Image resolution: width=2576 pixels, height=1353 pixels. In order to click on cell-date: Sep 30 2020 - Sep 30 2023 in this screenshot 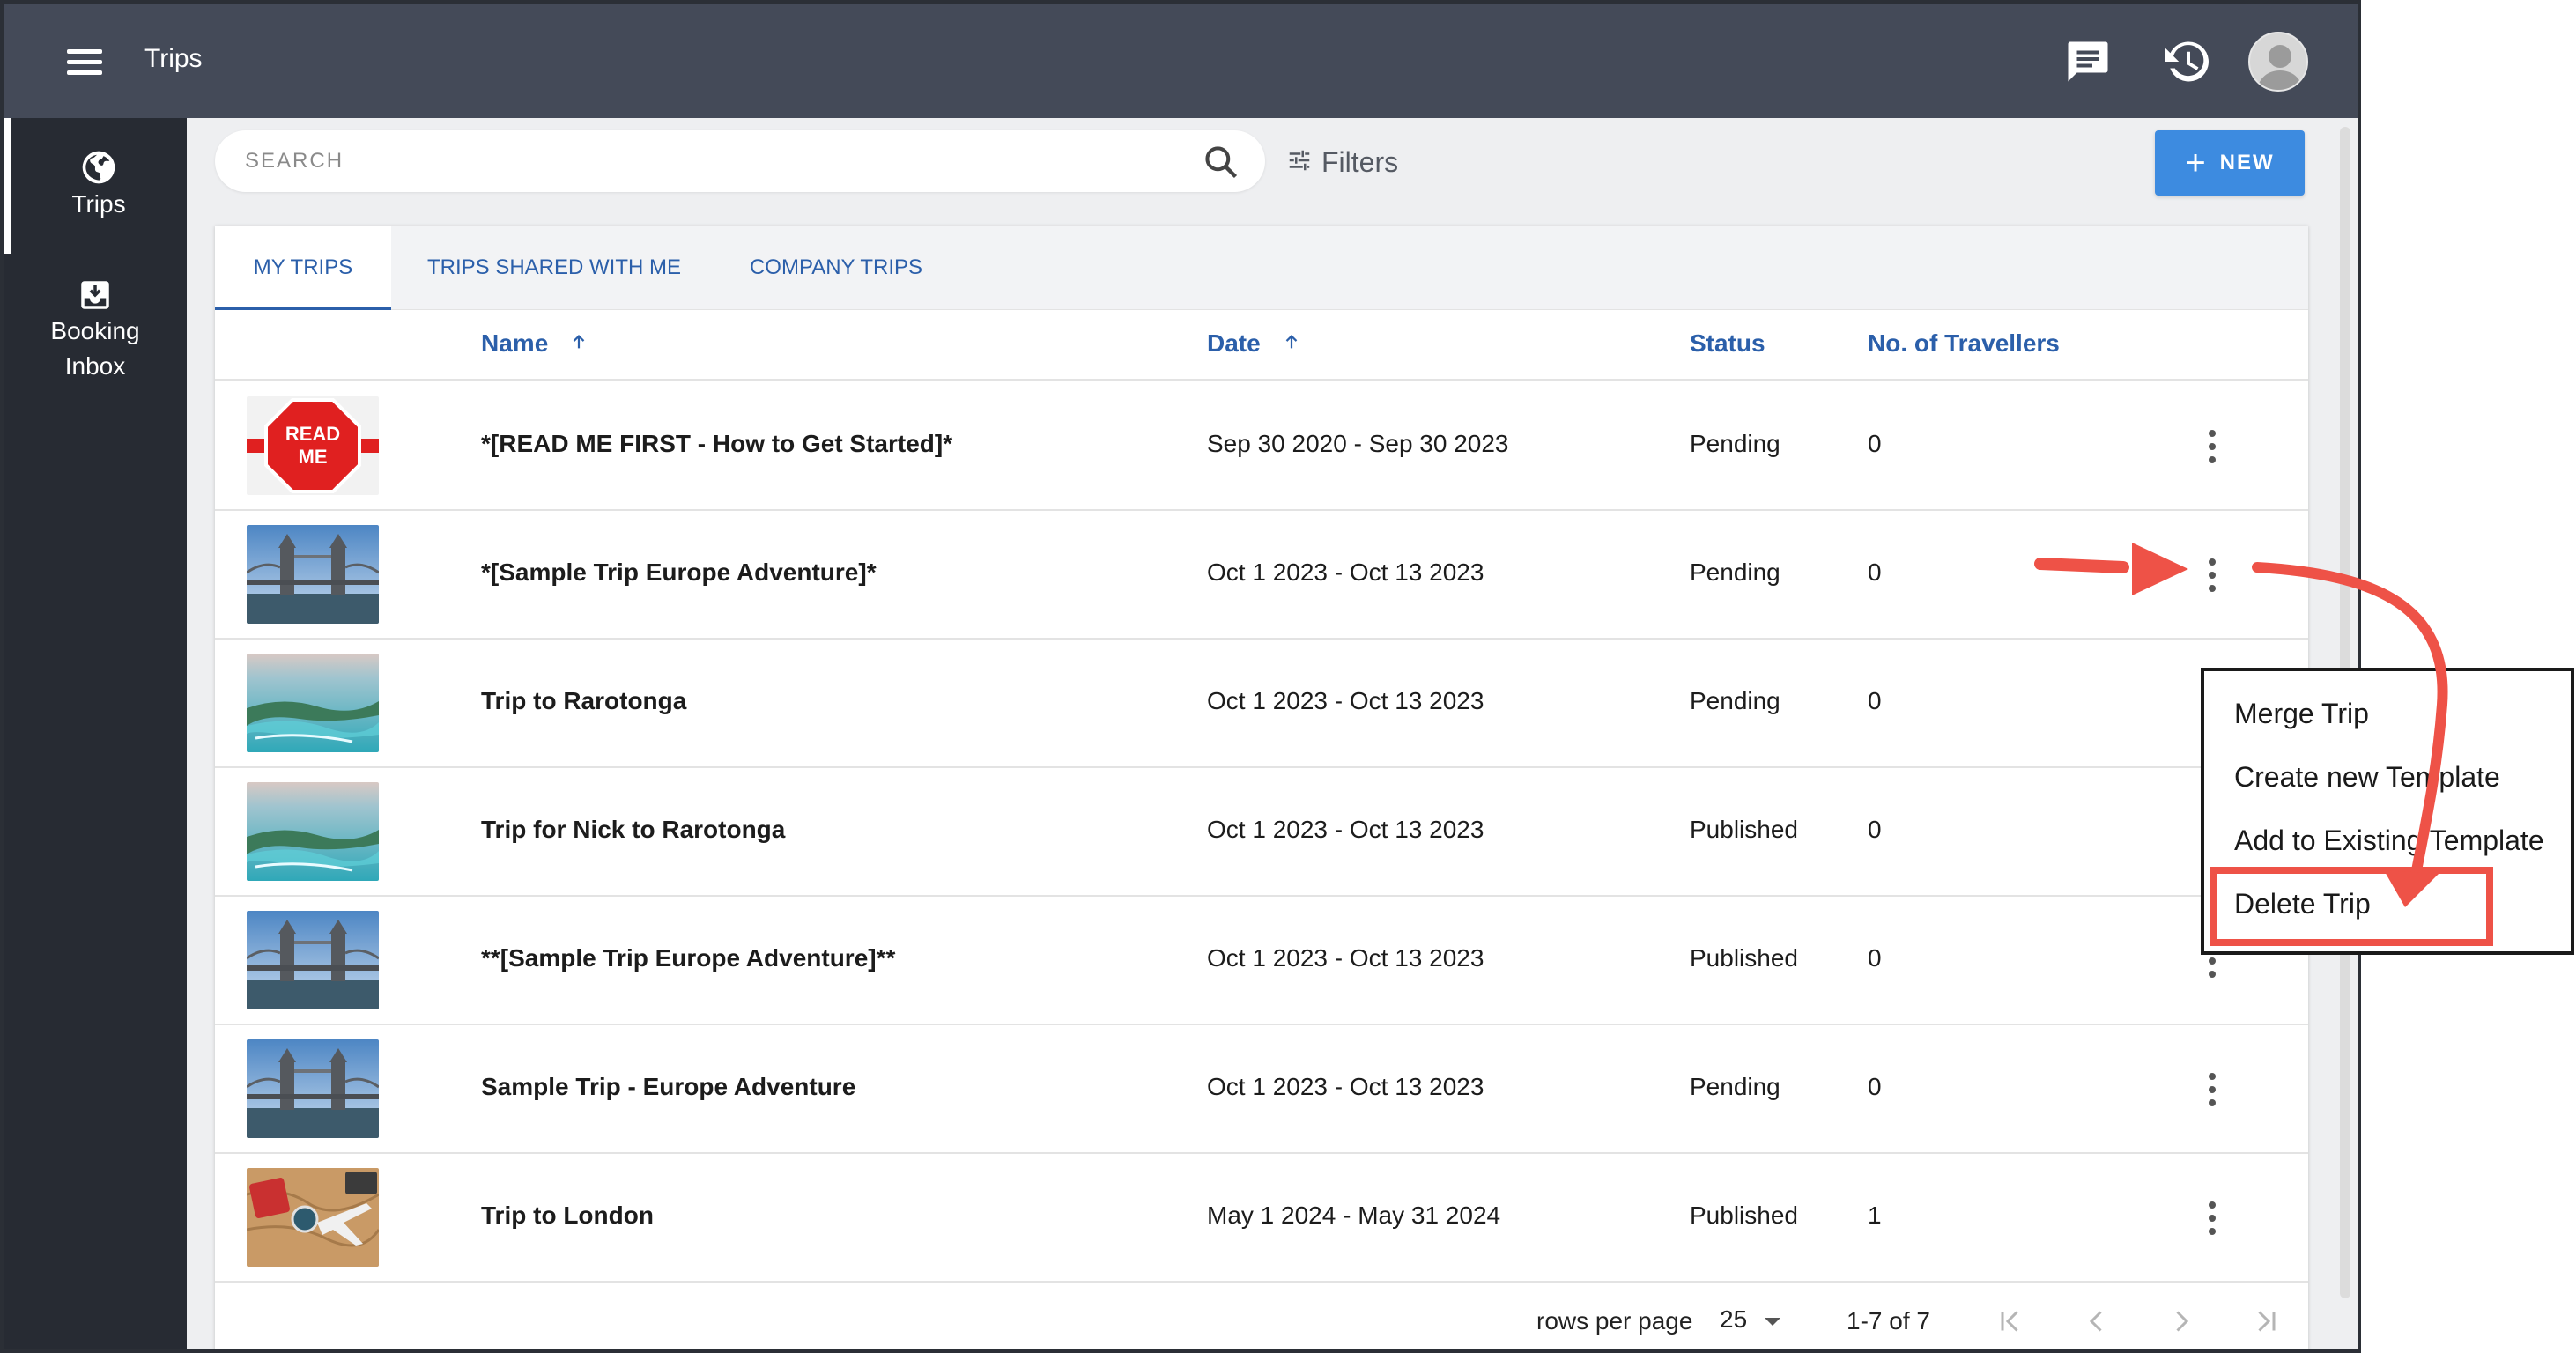, I will do `click(1358, 443)`.